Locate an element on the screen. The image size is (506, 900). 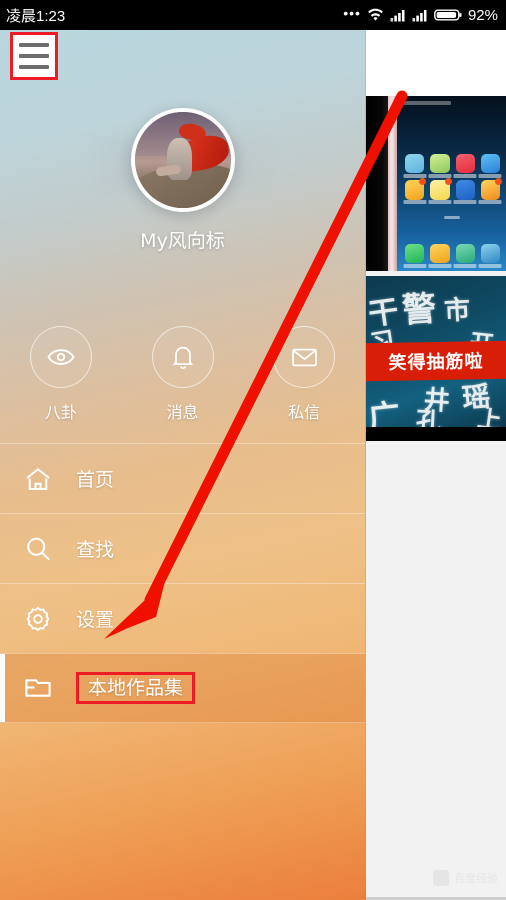
app-icon-grid is located at coordinates (452, 179).